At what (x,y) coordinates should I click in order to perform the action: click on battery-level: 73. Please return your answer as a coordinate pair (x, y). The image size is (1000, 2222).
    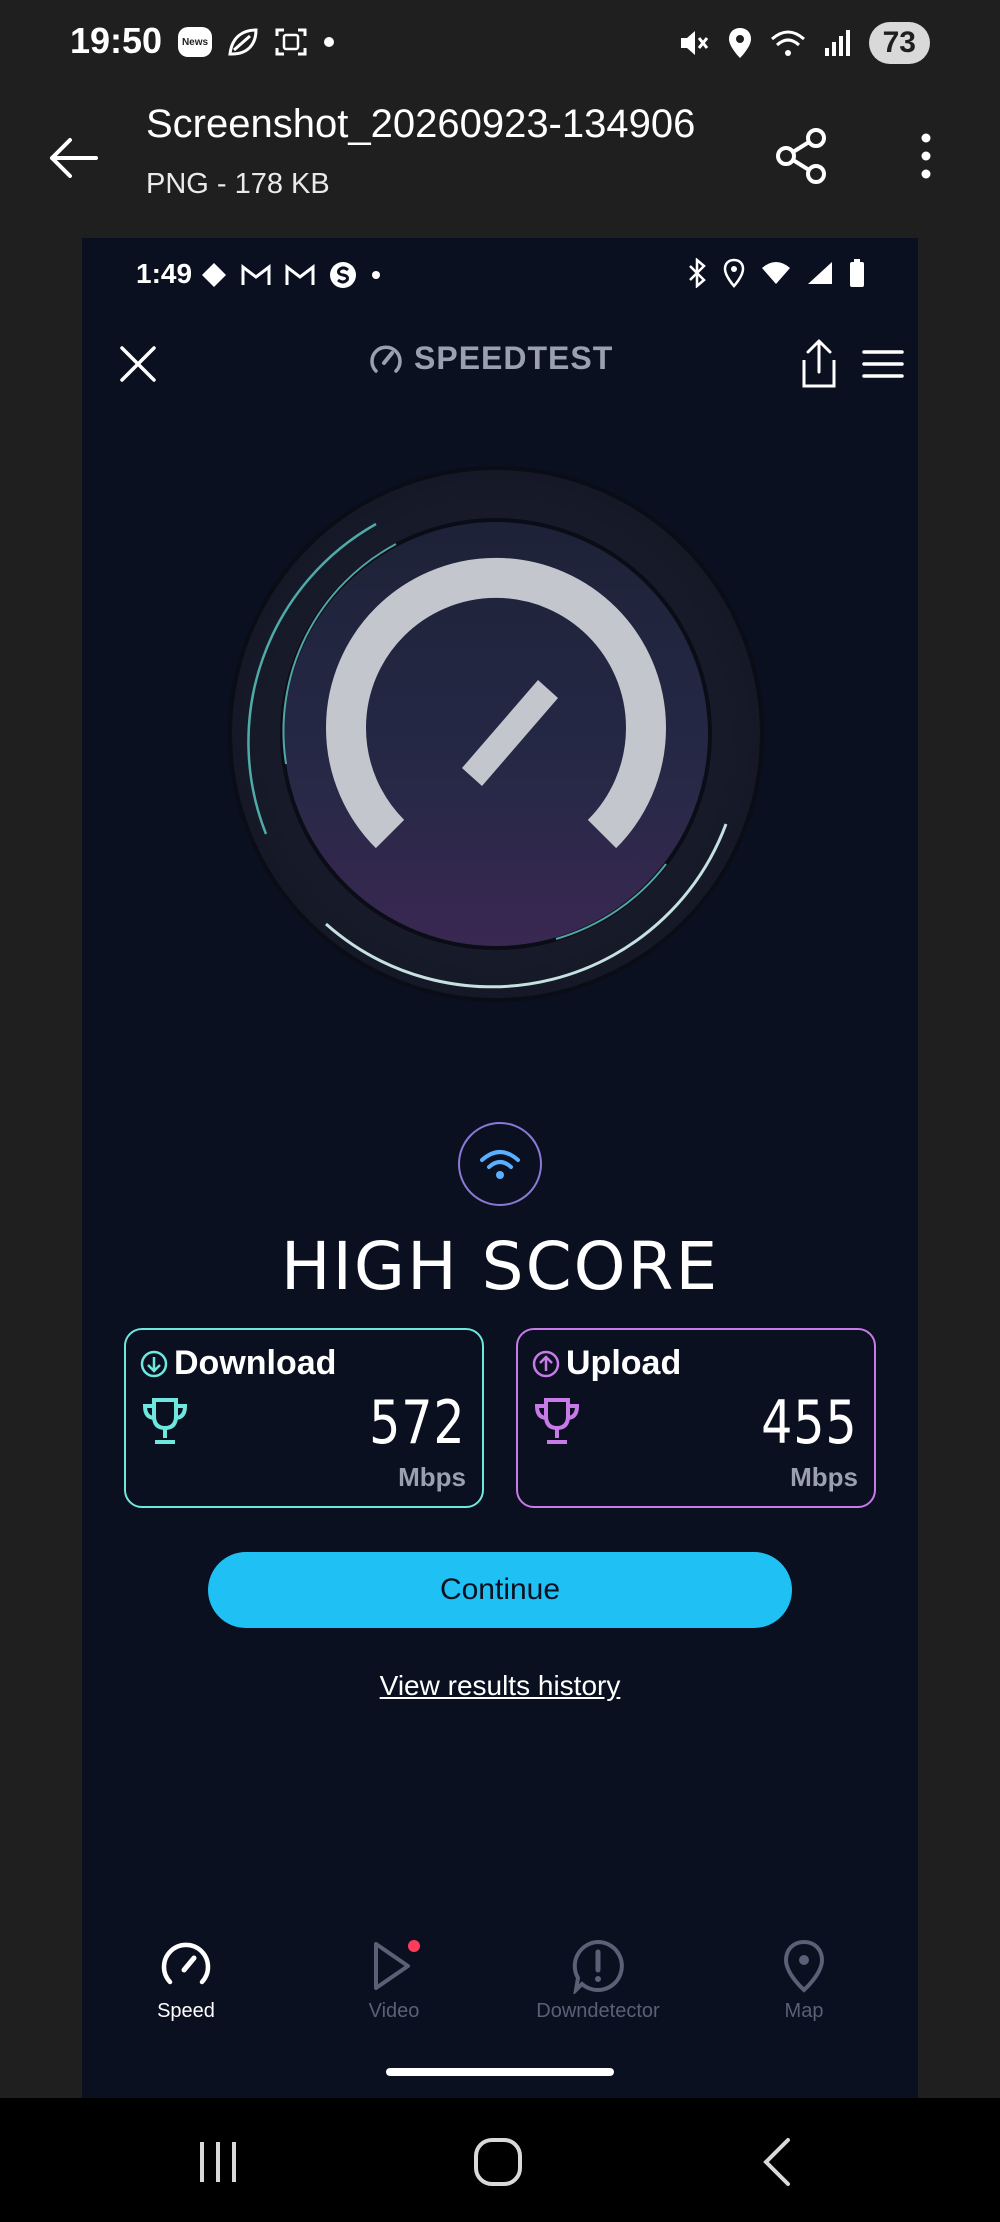
    Looking at the image, I should click on (899, 43).